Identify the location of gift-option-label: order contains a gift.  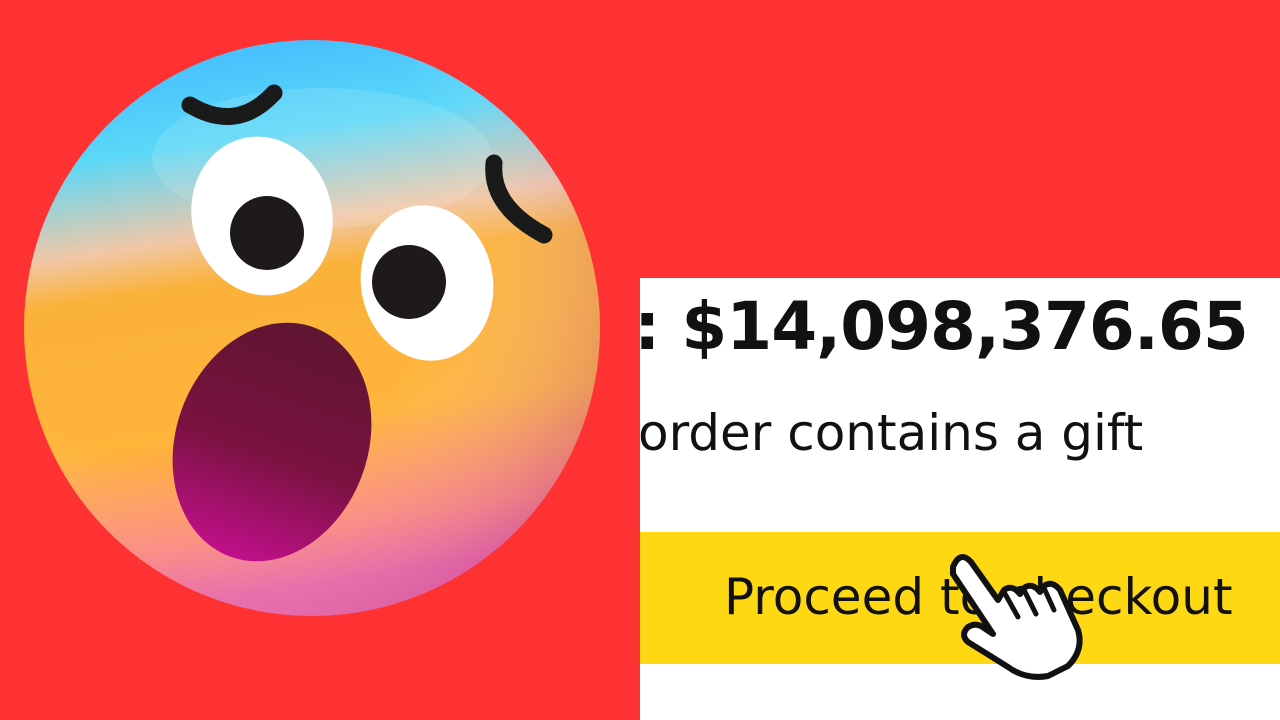
(892, 433).